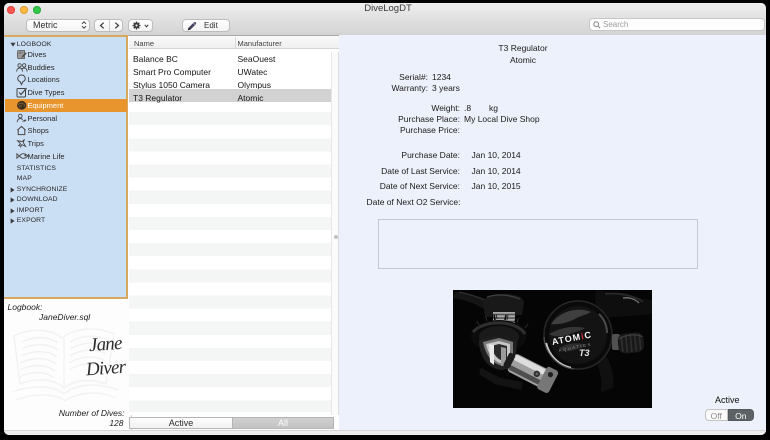 This screenshot has height=440, width=770. Describe the element at coordinates (584, 353) in the screenshot. I see `svg-text: T3` at that location.